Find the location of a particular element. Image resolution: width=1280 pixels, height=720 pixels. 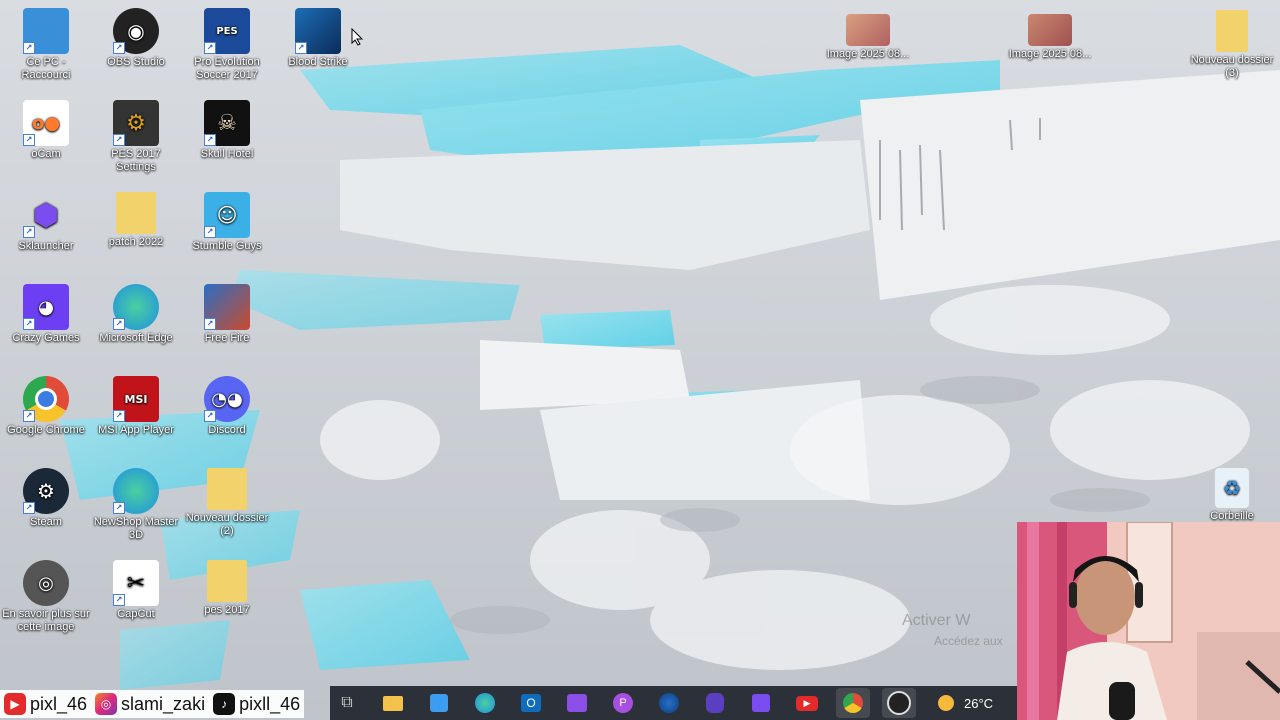

chrome-icon is located at coordinates (853, 703).